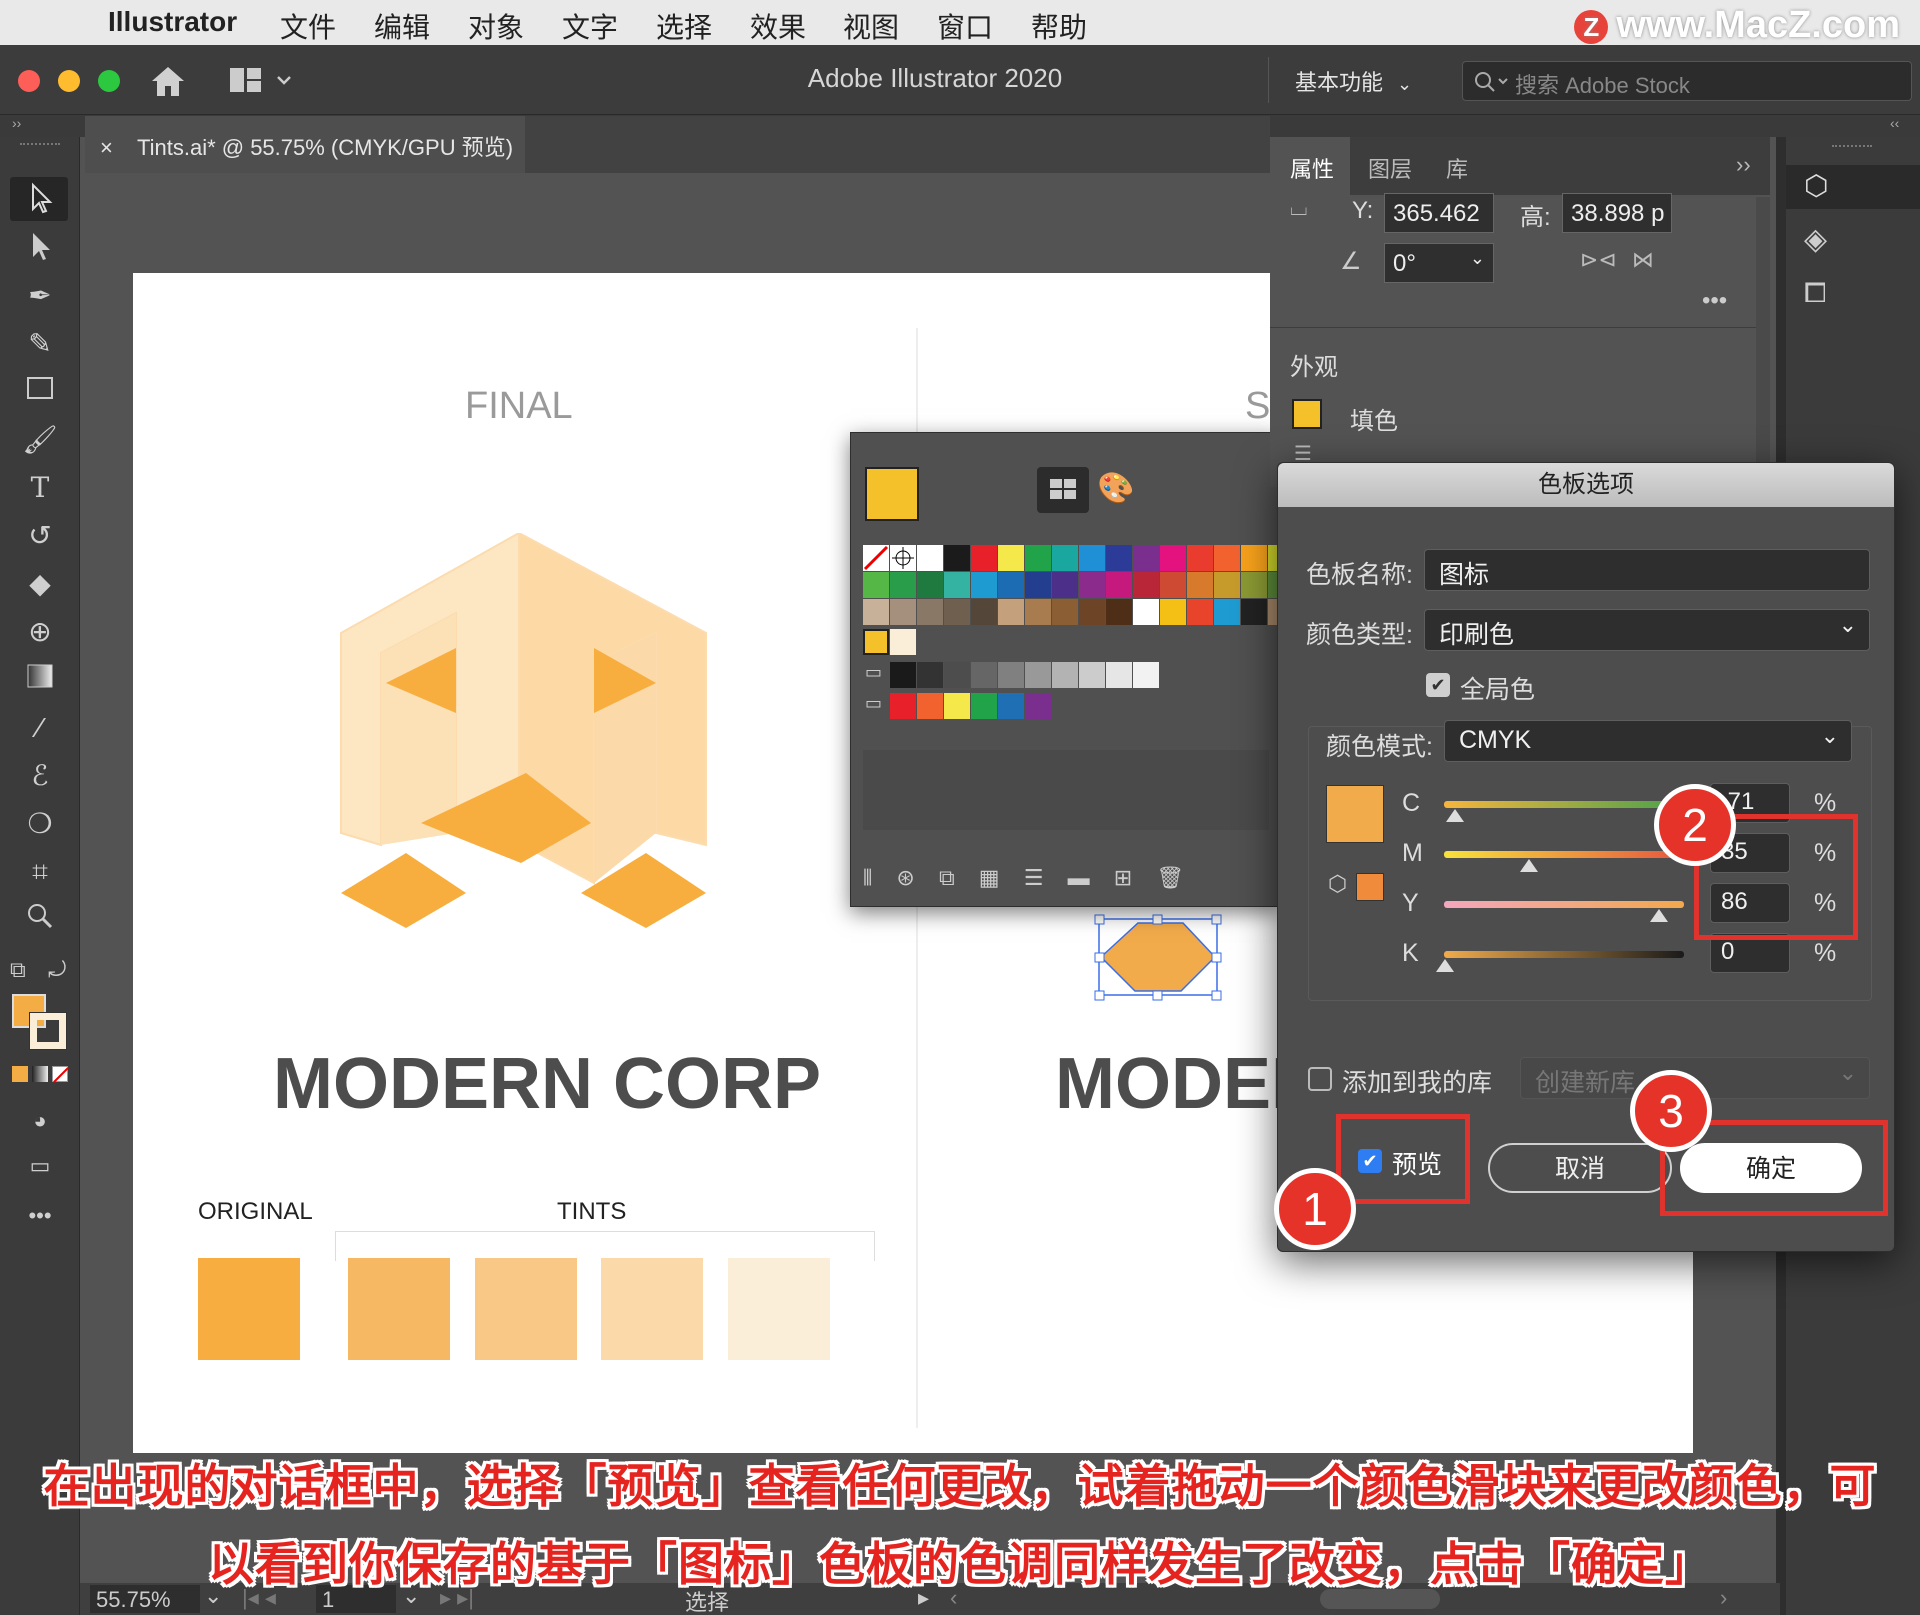  Describe the element at coordinates (48, 1031) in the screenshot. I see `stroke-color-swatch` at that location.